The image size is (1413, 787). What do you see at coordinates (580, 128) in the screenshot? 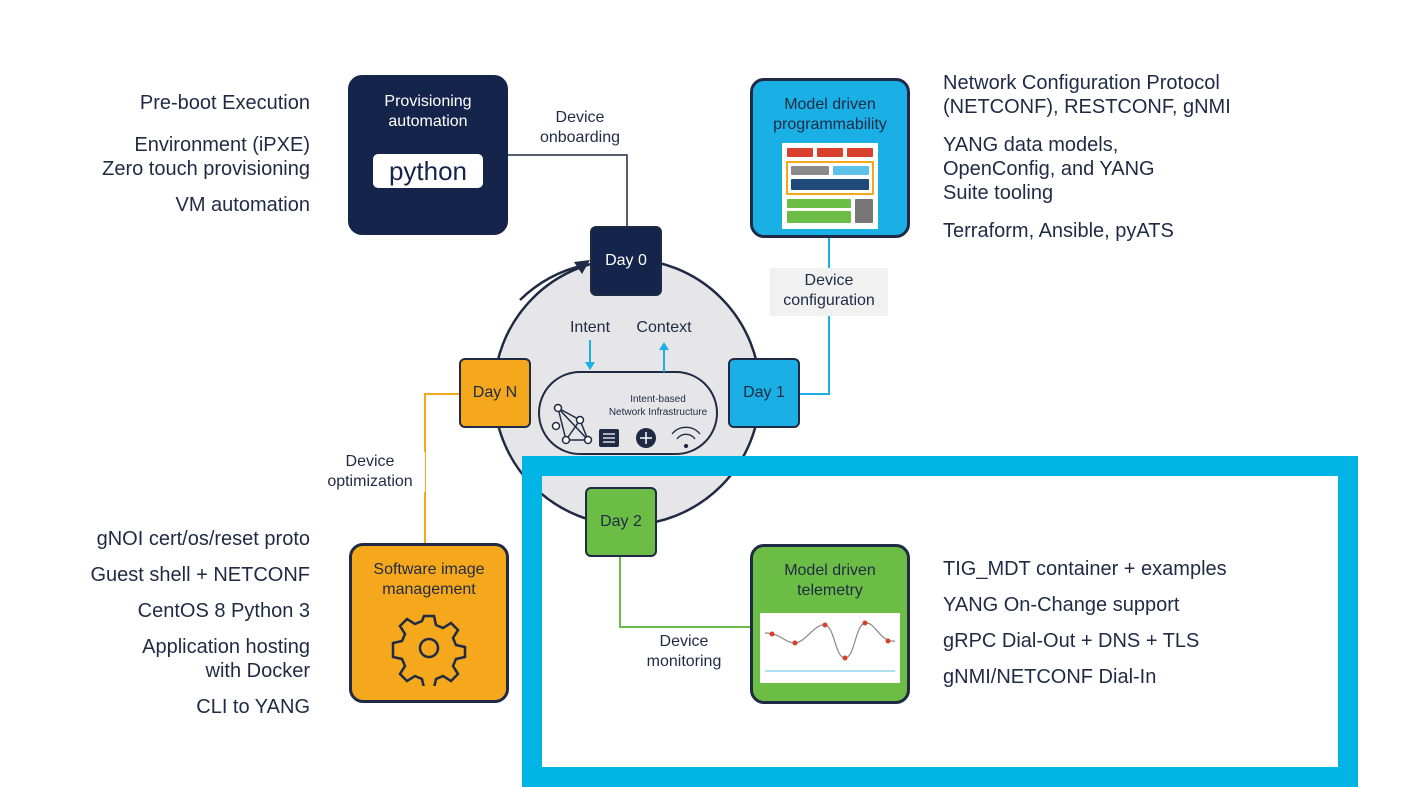
I see `onboarding-label: Device onboarding` at bounding box center [580, 128].